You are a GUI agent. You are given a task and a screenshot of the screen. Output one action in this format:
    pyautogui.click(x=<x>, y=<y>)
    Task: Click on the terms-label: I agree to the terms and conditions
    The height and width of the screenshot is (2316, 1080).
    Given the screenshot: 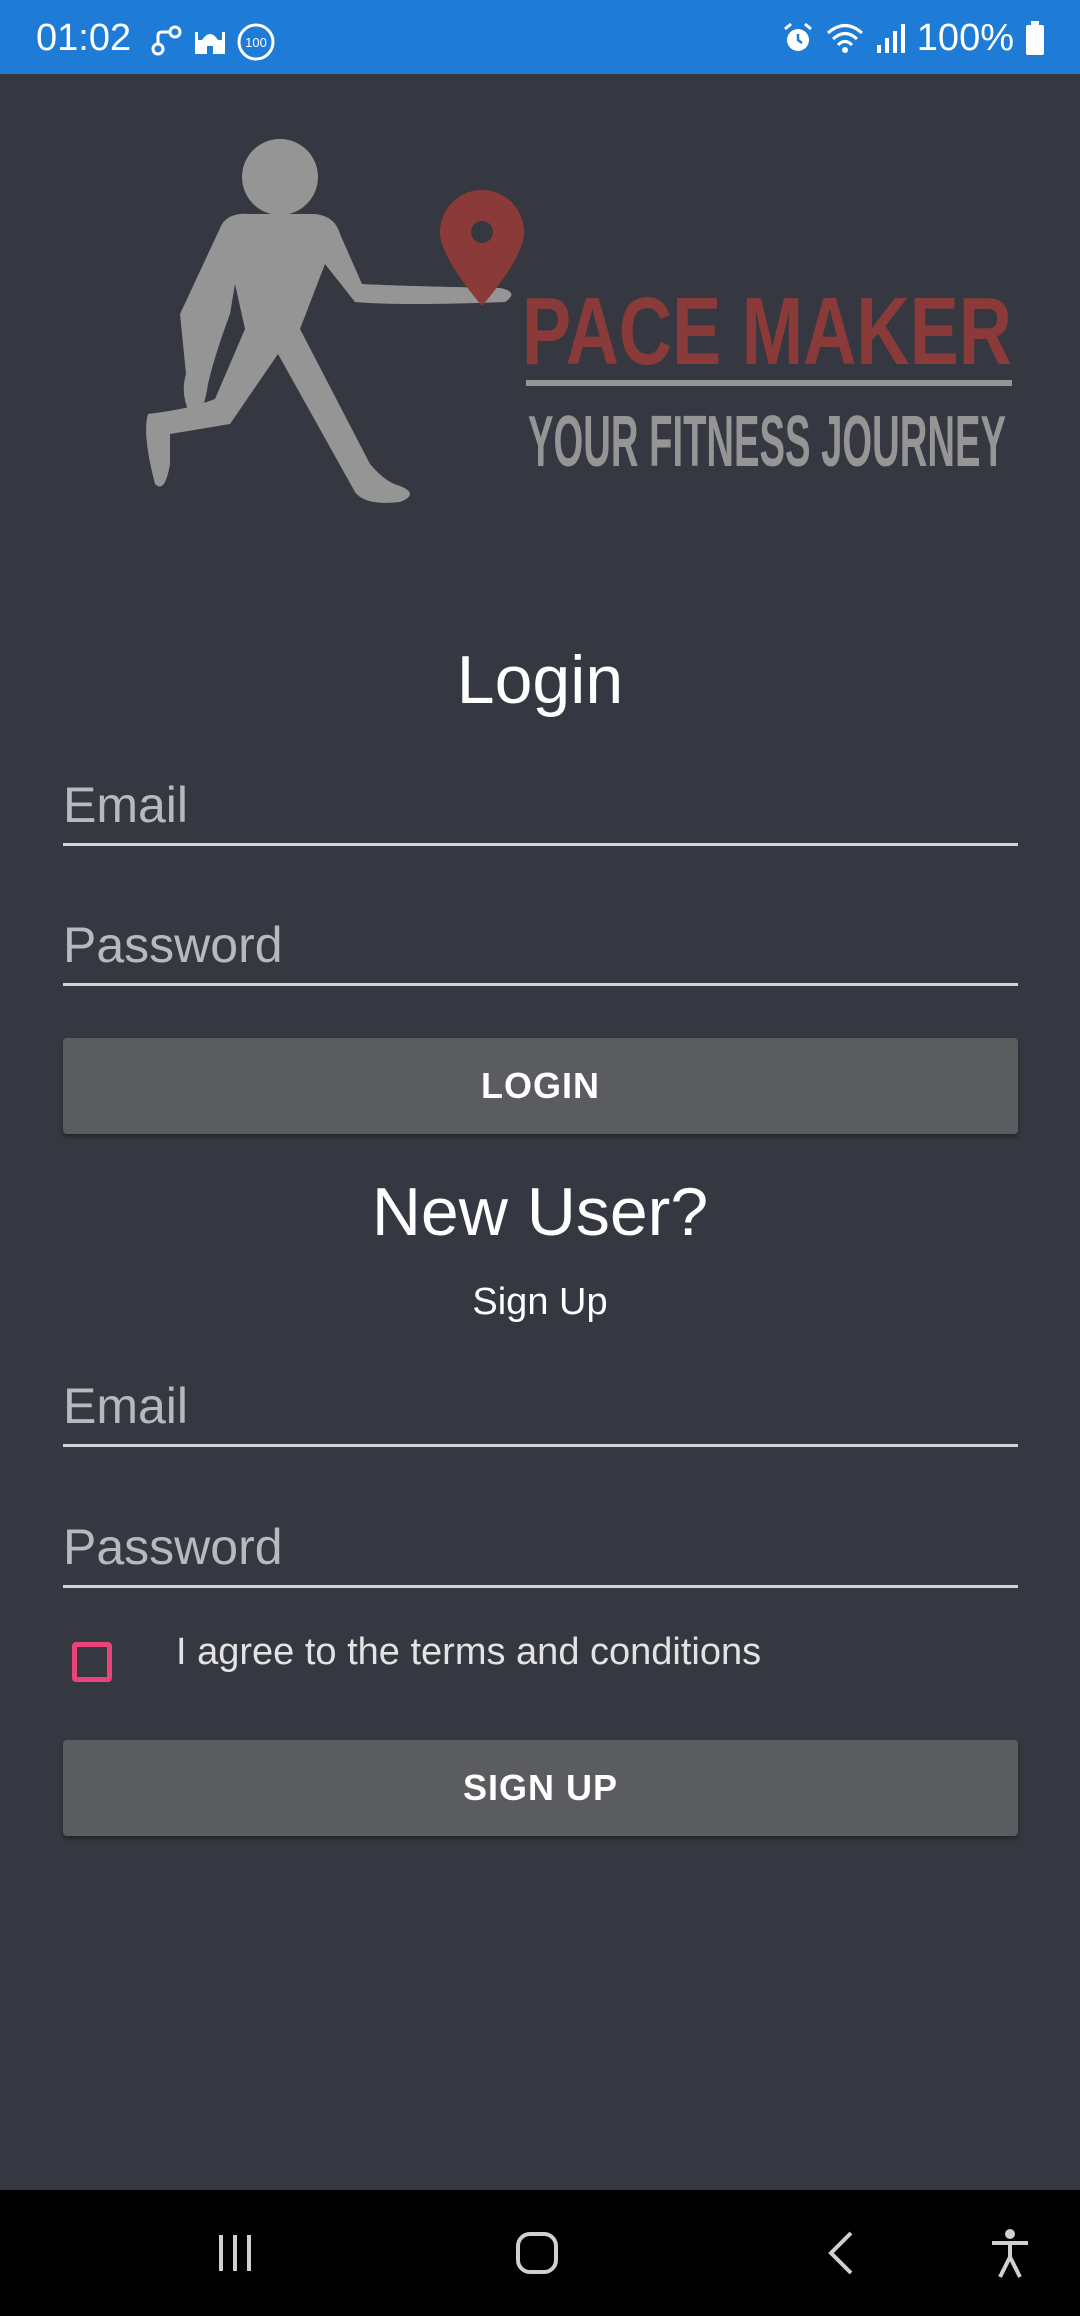 What is the action you would take?
    pyautogui.click(x=469, y=1652)
    